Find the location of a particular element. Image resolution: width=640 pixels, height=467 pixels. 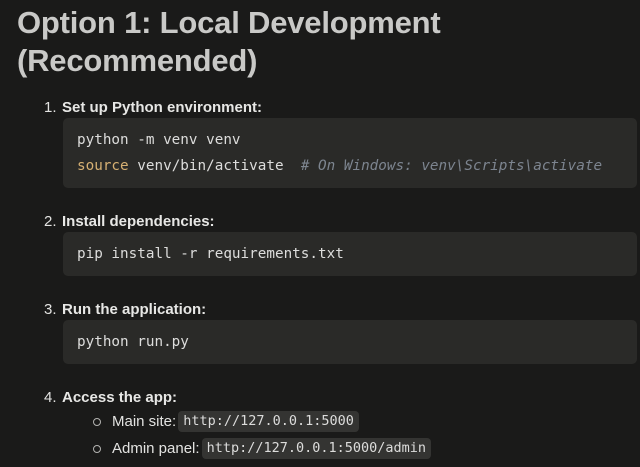

sub-bullet-item: Admin panel: http://127.0.0.1:5000/admin is located at coordinates (366, 448).